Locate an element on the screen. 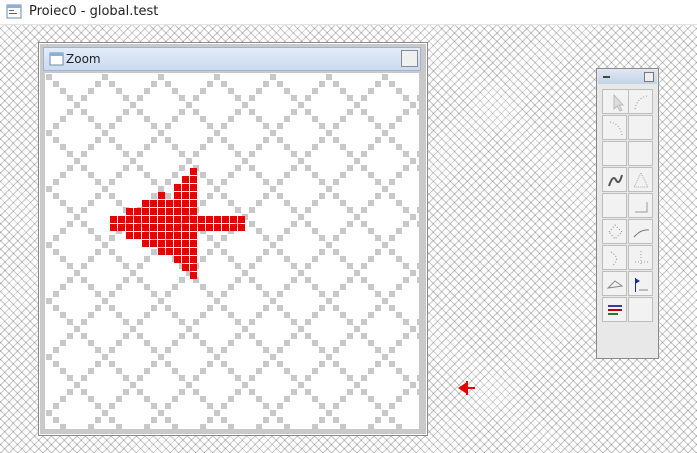  dotted-shape-icon is located at coordinates (615, 232).